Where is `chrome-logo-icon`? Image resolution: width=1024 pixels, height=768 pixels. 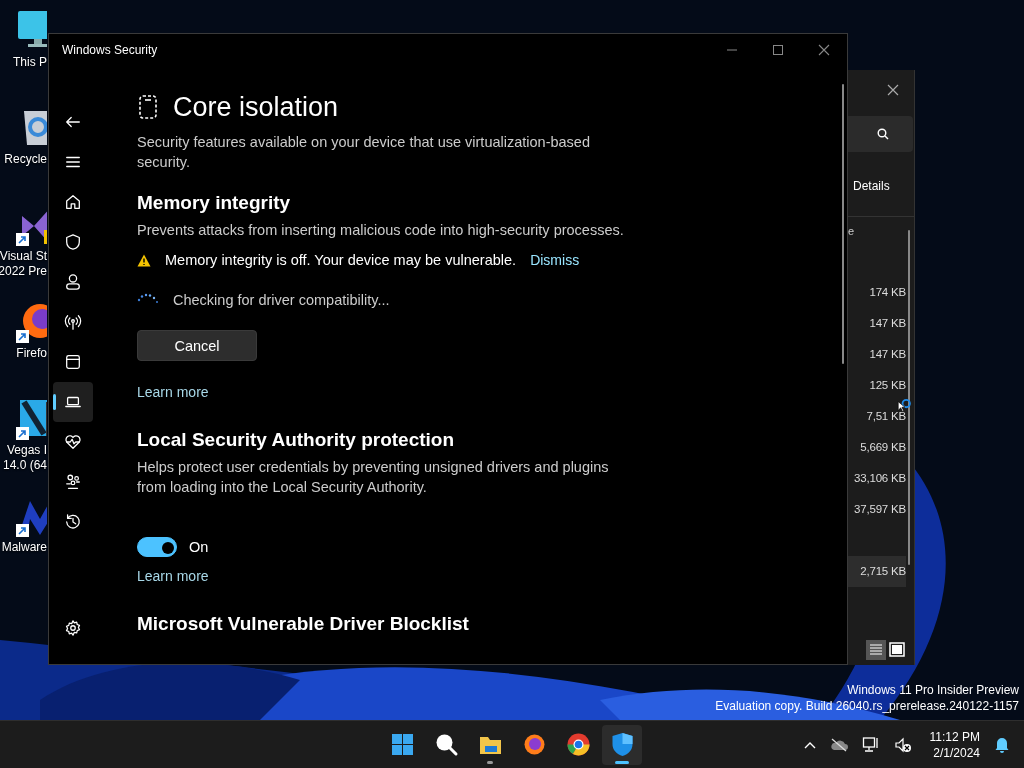 chrome-logo-icon is located at coordinates (578, 744).